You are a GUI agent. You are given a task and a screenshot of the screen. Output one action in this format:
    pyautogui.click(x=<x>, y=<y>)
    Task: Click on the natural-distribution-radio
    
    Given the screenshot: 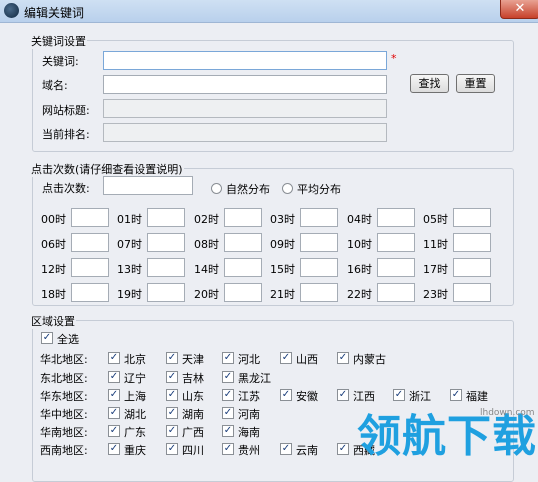 What is the action you would take?
    pyautogui.click(x=216, y=188)
    